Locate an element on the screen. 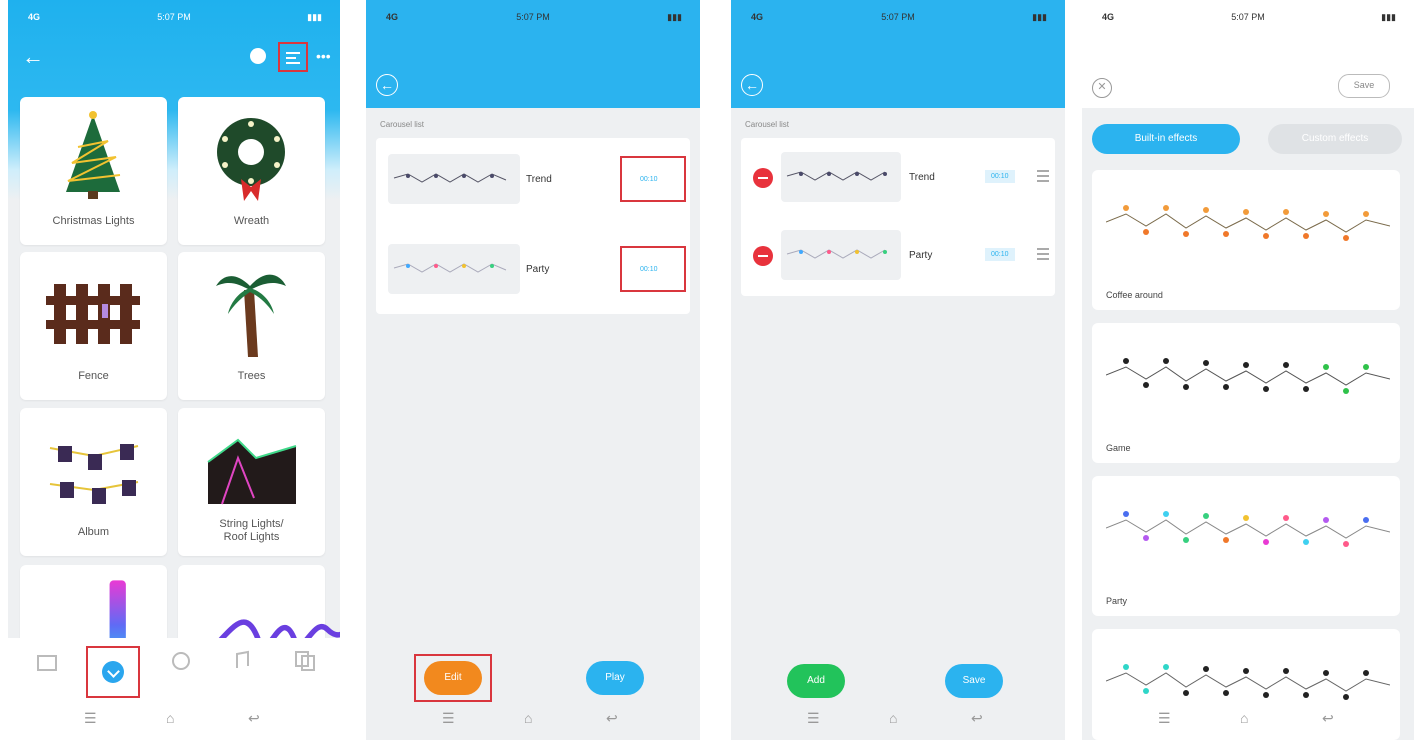  tile-wreath: Wreath is located at coordinates (251, 171).